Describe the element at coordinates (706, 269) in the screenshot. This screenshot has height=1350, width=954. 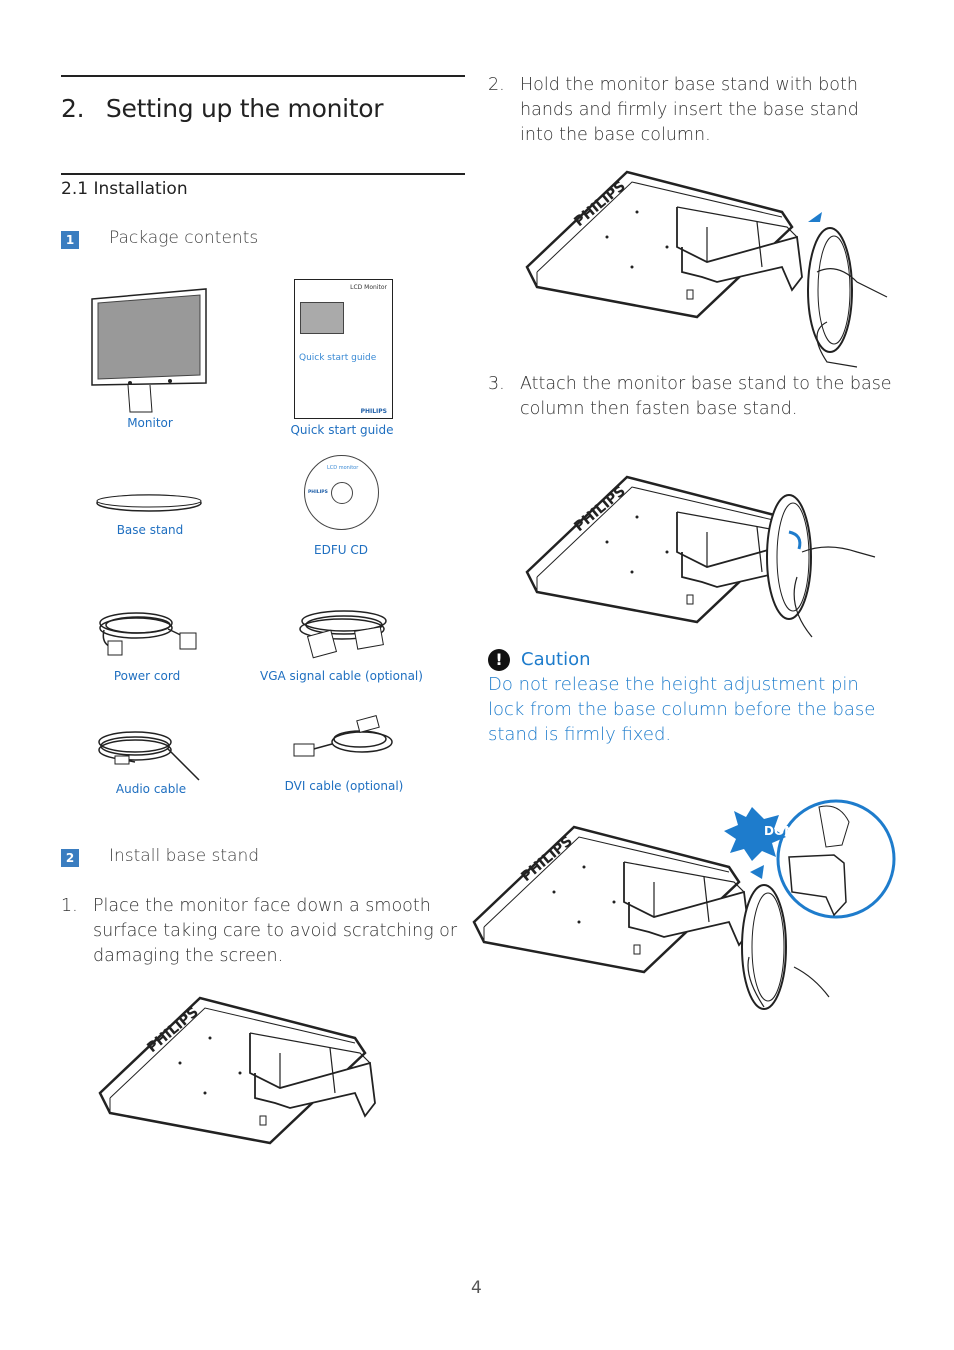
I see `insert-base-stand-illustration` at that location.